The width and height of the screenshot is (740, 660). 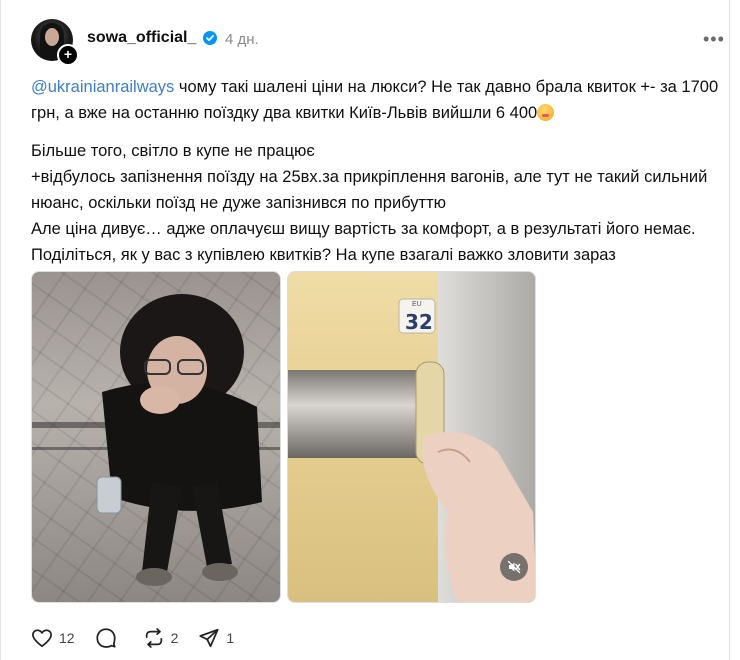 What do you see at coordinates (42, 638) in the screenshot?
I see `heart-icon` at bounding box center [42, 638].